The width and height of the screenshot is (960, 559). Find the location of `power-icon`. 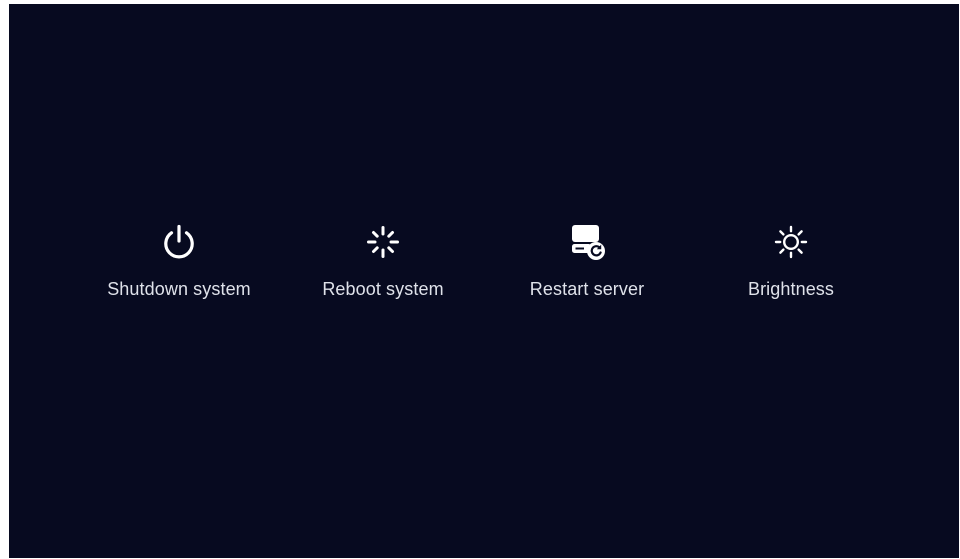

power-icon is located at coordinates (179, 242).